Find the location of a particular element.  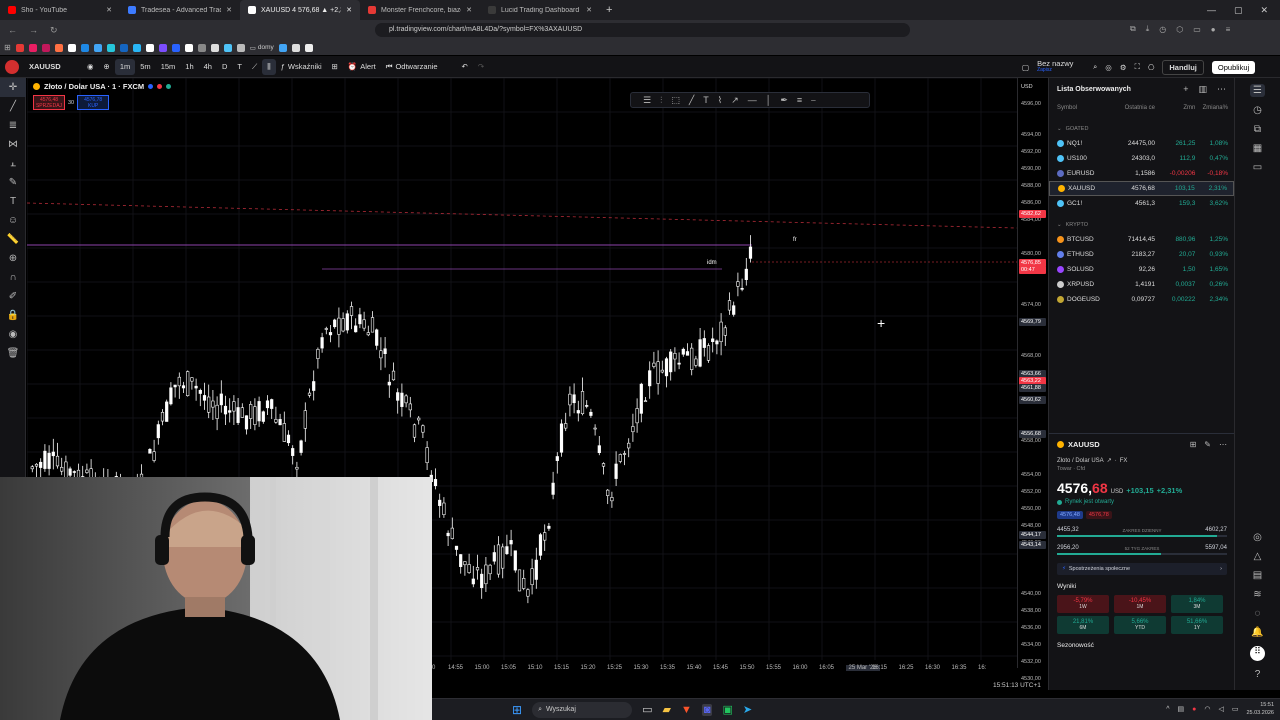

vpn-icon: ⬡ is located at coordinates (1179, 29).